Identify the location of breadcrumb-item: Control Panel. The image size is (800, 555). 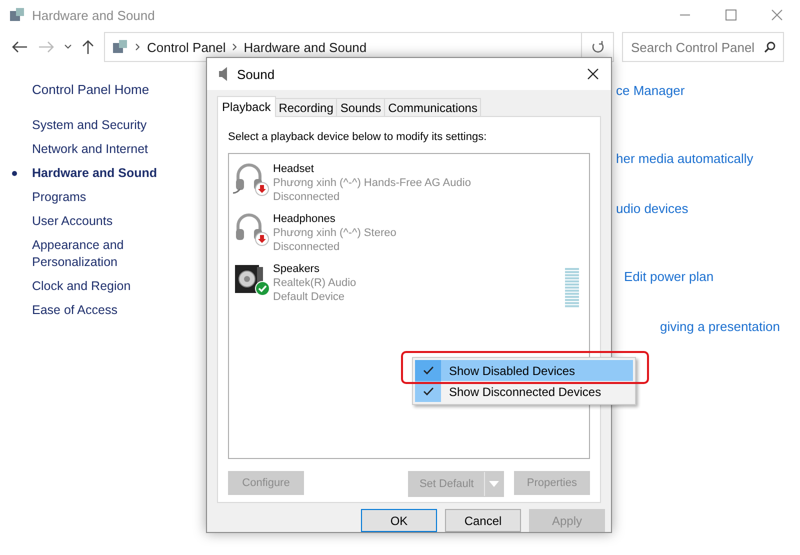
(186, 47).